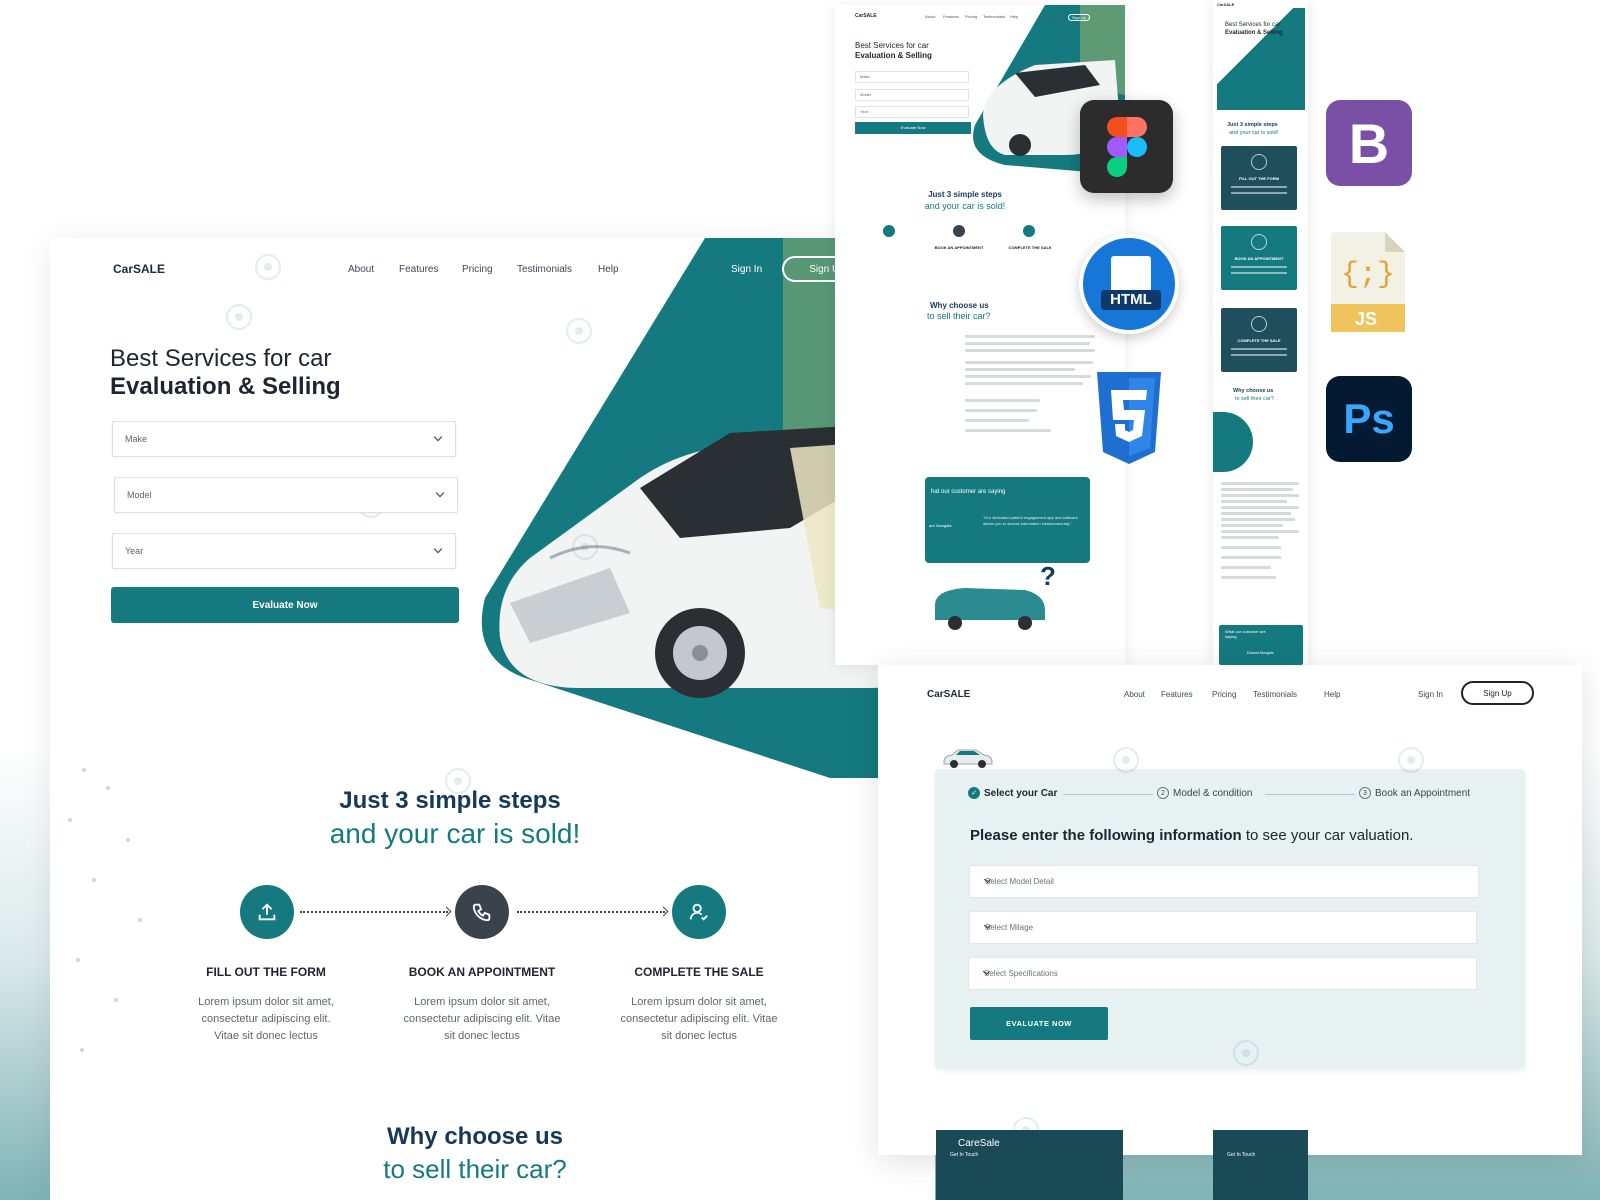 The image size is (1600, 1200). I want to click on model-select: Model, so click(286, 495).